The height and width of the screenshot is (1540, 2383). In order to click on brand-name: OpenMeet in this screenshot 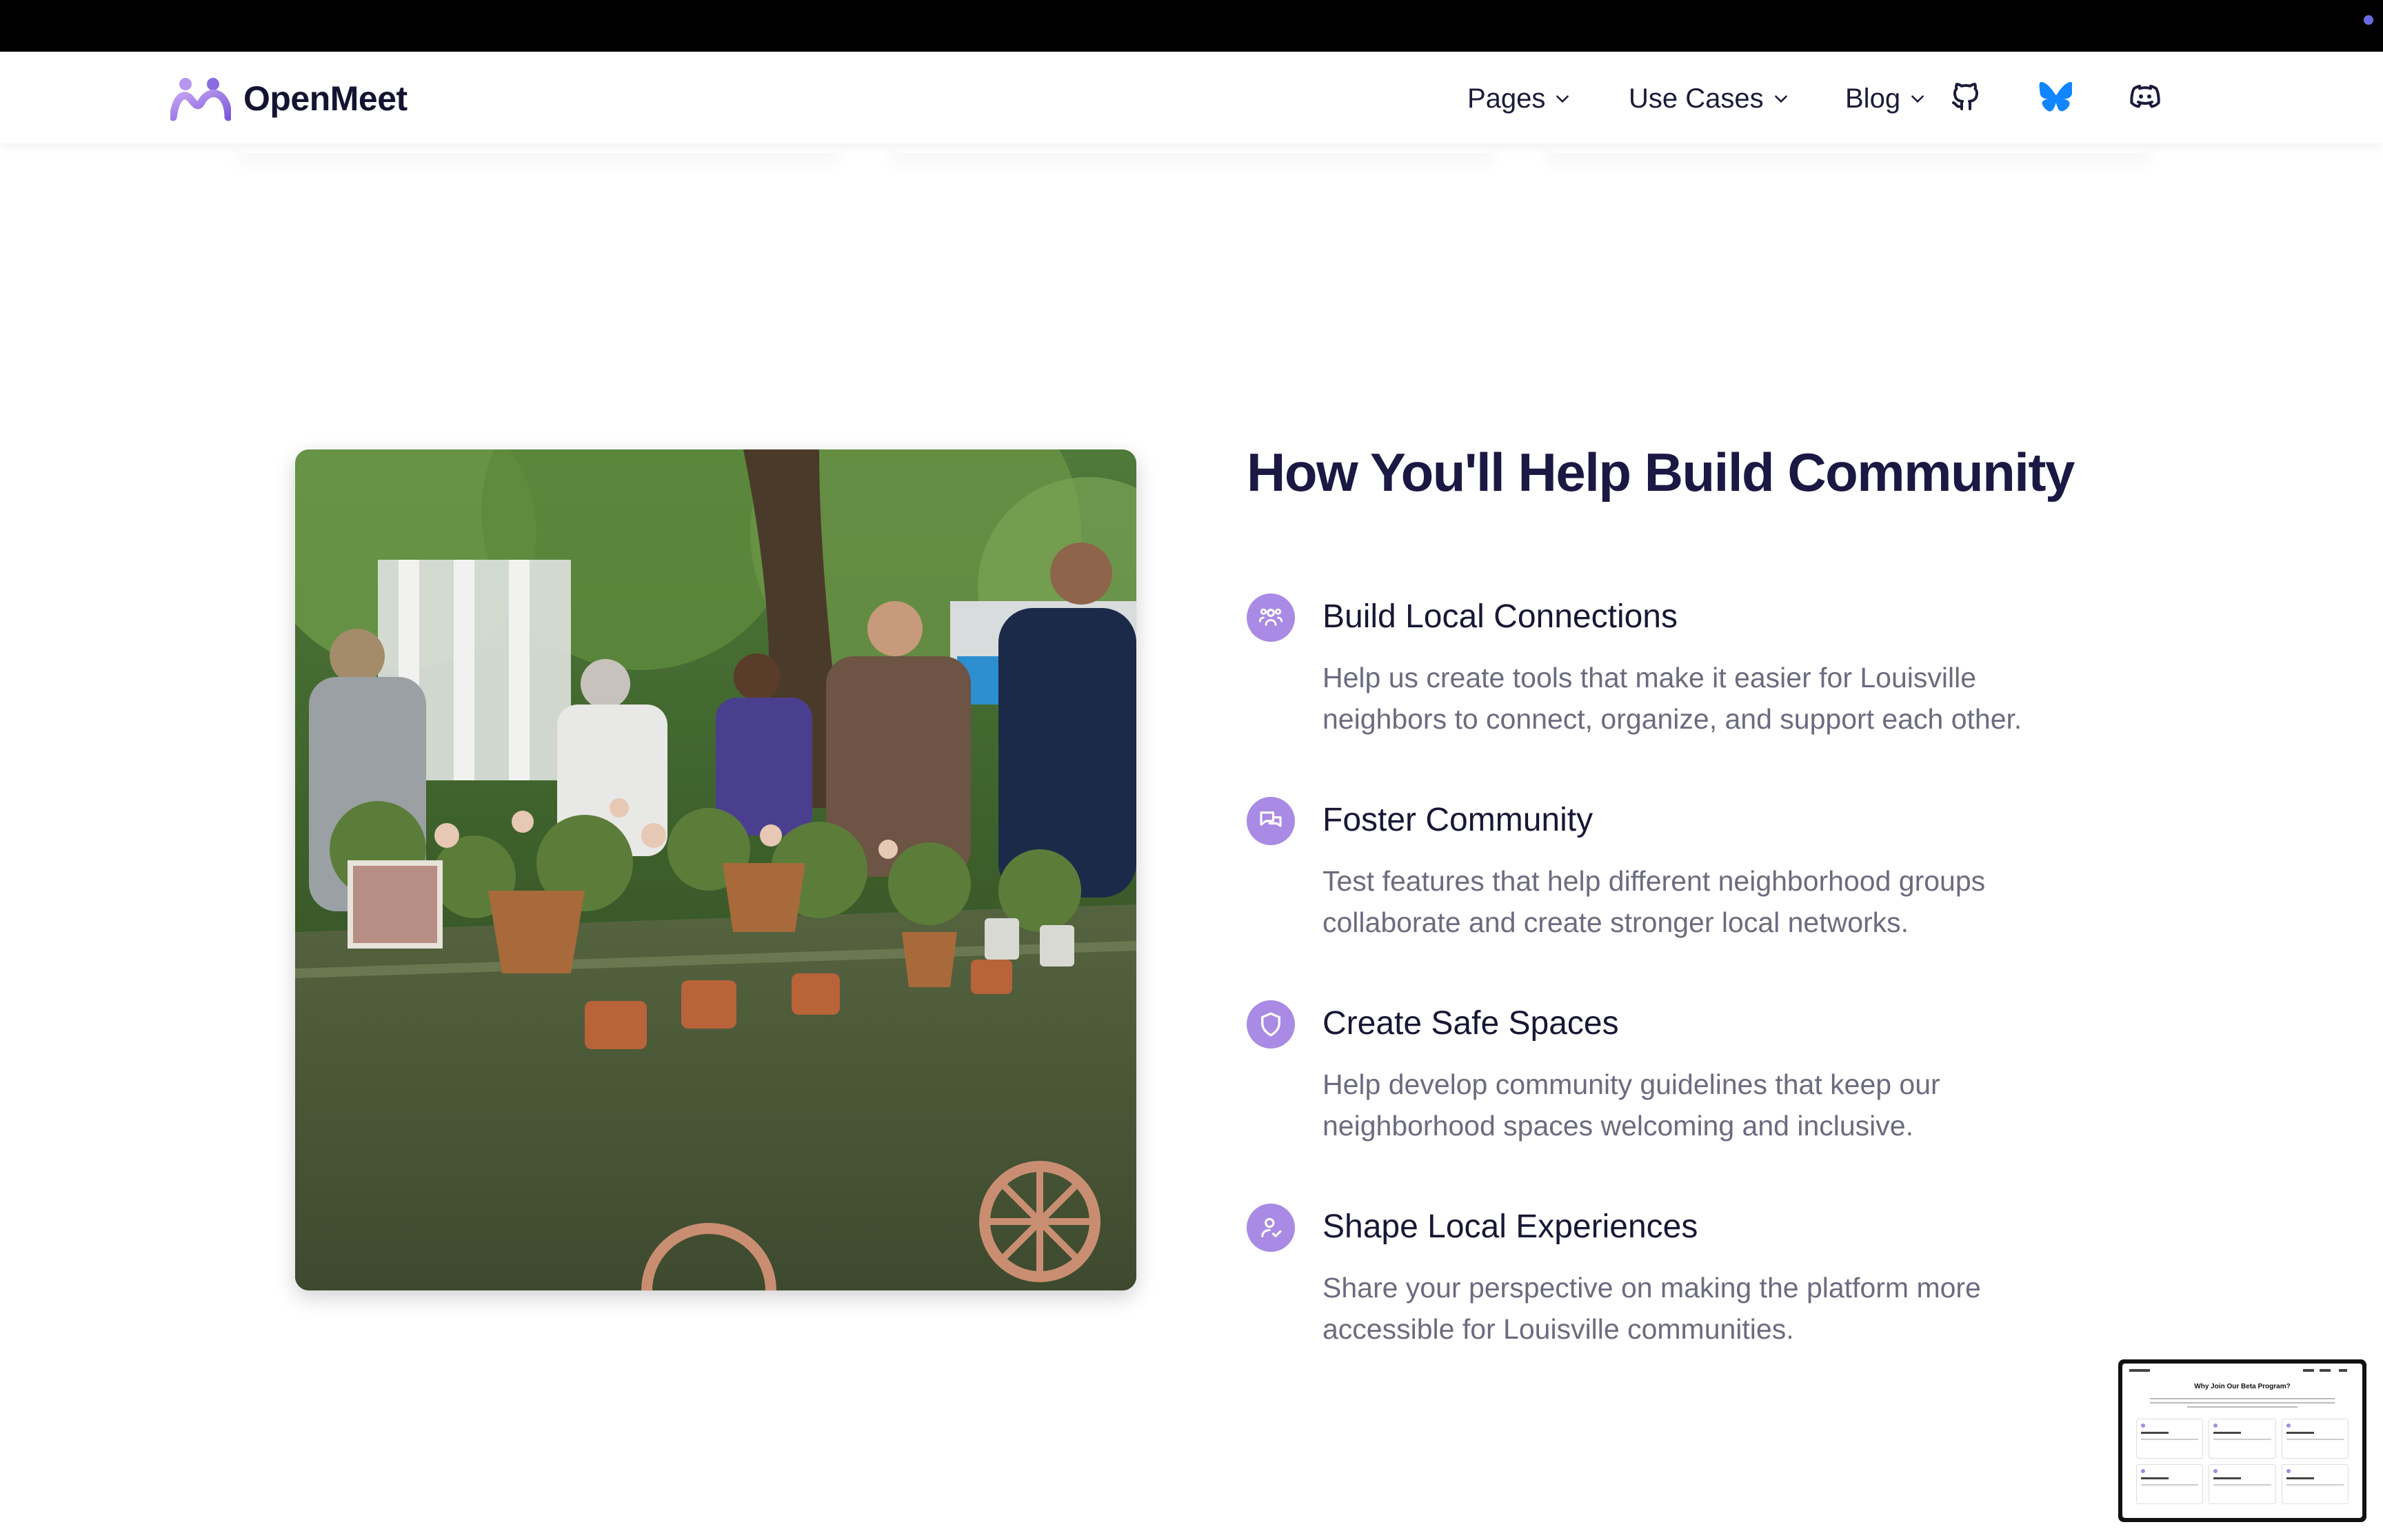, I will do `click(325, 99)`.